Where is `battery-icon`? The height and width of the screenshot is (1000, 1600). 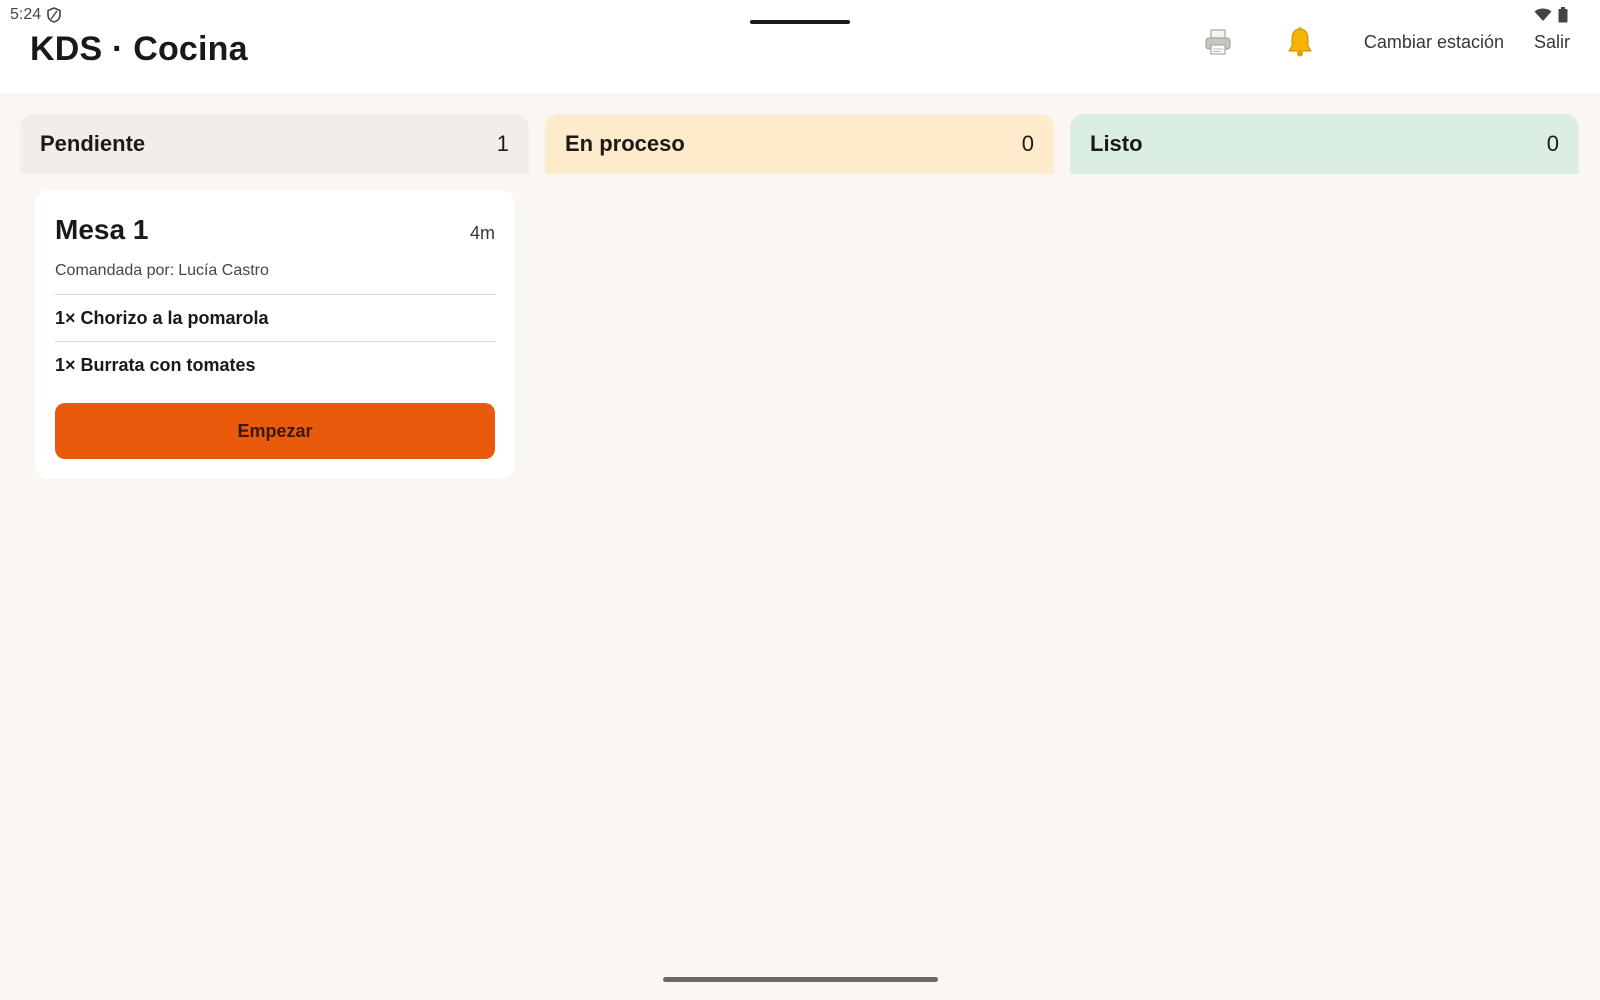 battery-icon is located at coordinates (1563, 17).